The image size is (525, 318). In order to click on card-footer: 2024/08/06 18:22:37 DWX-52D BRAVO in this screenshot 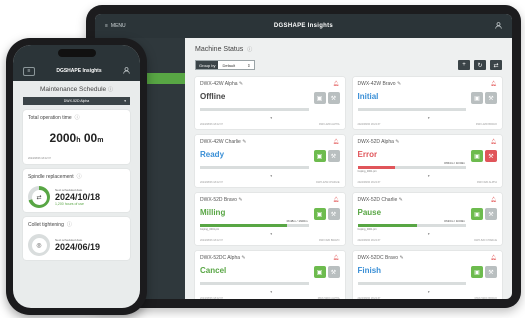, I will do `click(270, 240)`.